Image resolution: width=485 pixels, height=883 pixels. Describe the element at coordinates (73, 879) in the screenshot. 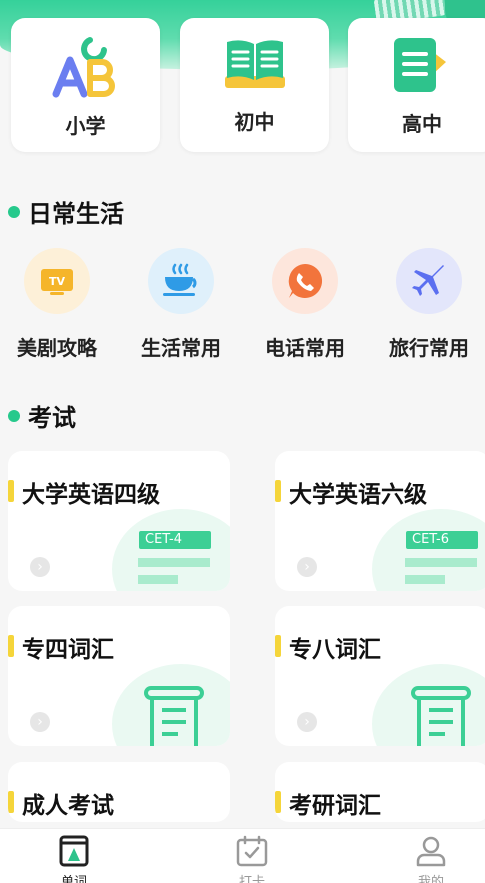

I see `nav-label: 单词` at that location.